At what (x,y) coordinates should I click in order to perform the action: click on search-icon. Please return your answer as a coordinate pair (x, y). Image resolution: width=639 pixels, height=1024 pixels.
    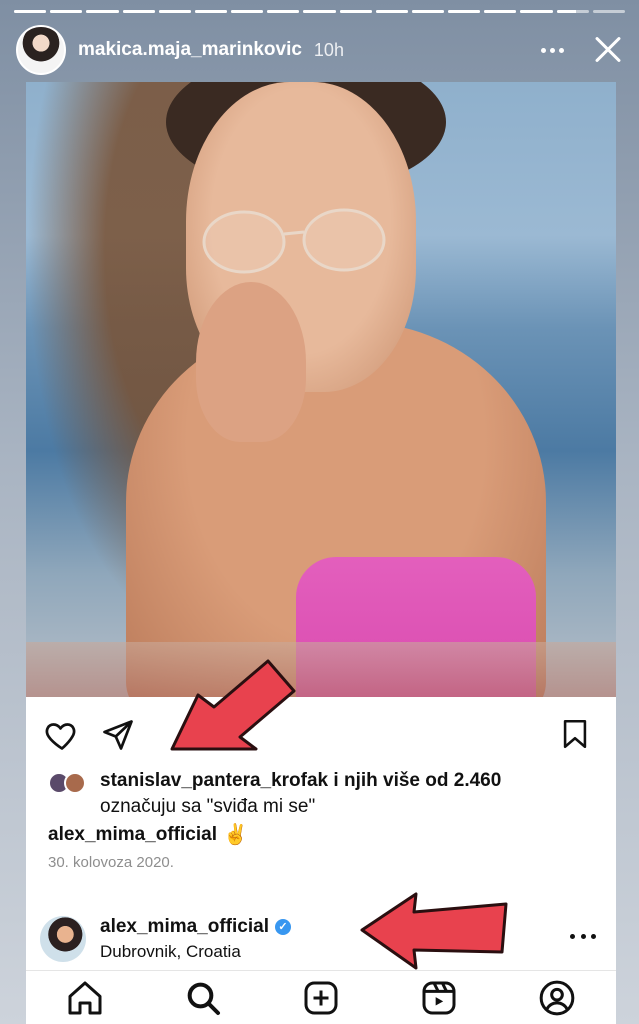
    Looking at the image, I should click on (203, 998).